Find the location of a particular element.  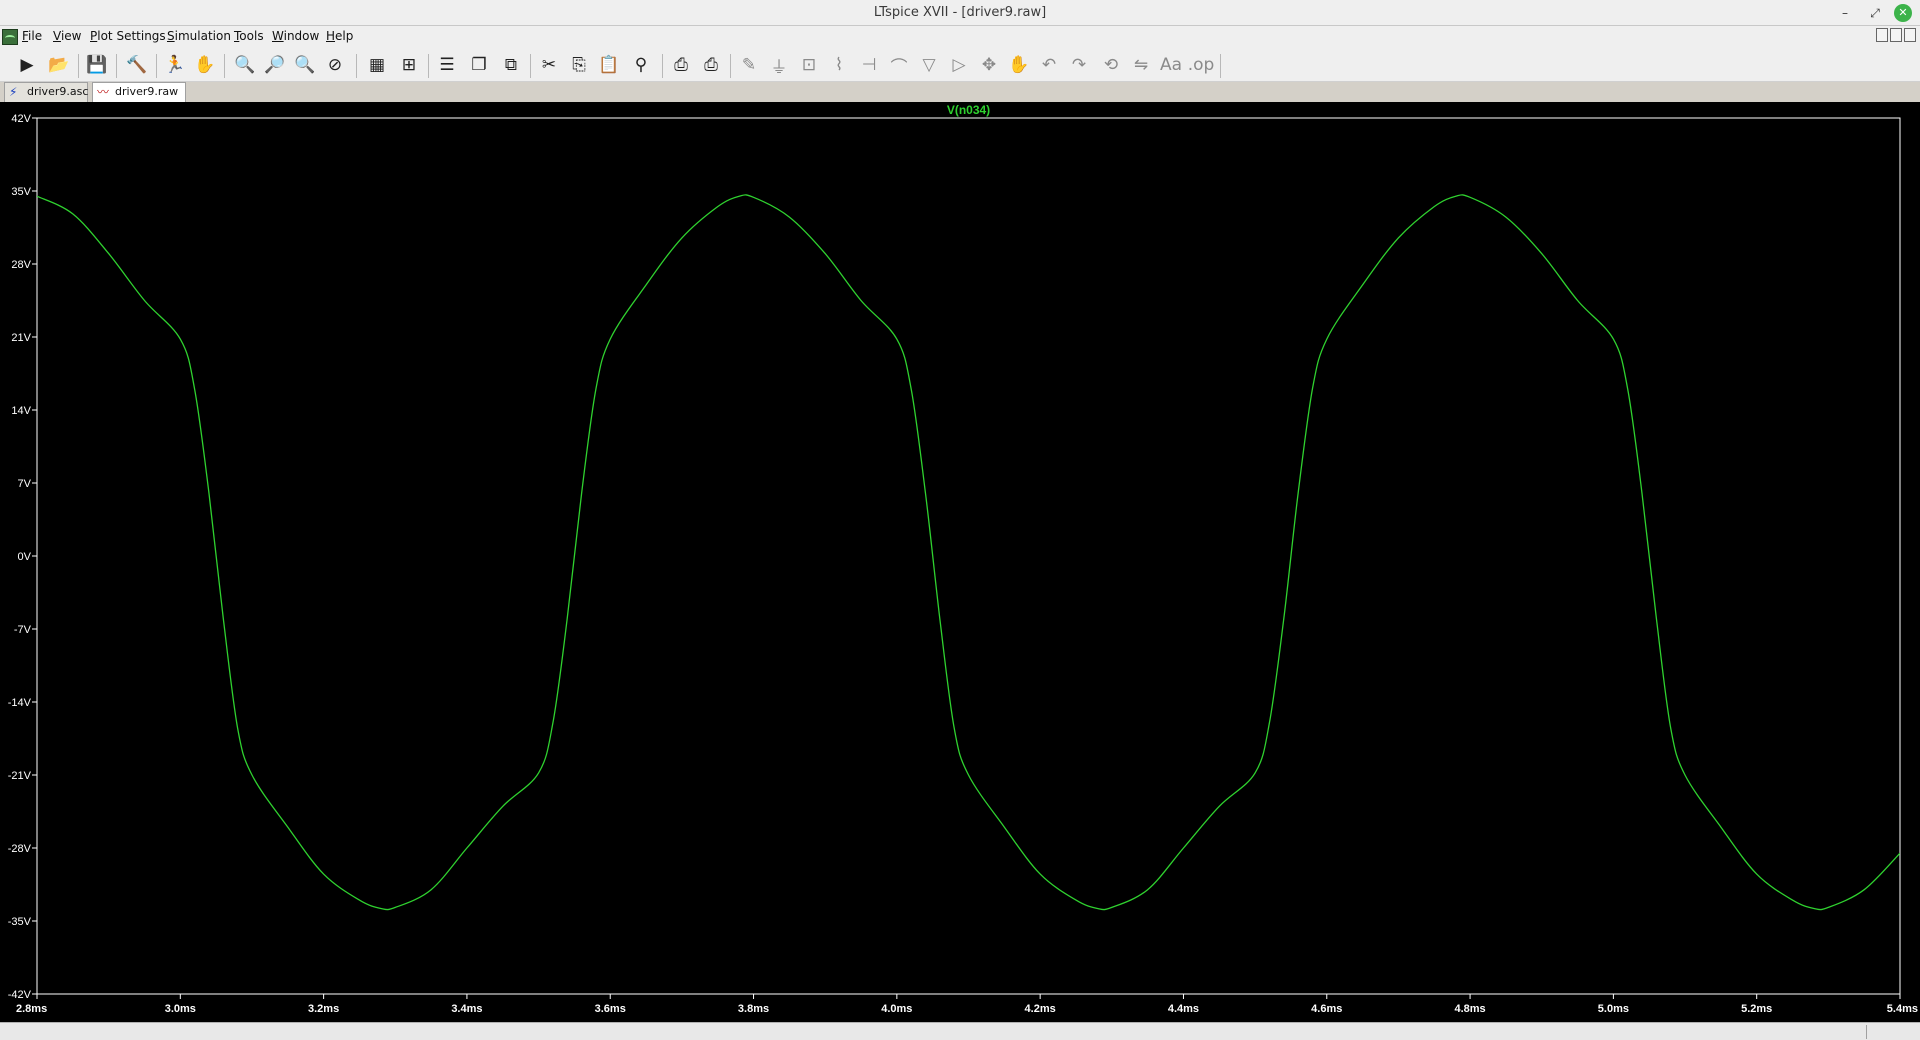

find-binoculars-icon: ⚲ is located at coordinates (641, 65).